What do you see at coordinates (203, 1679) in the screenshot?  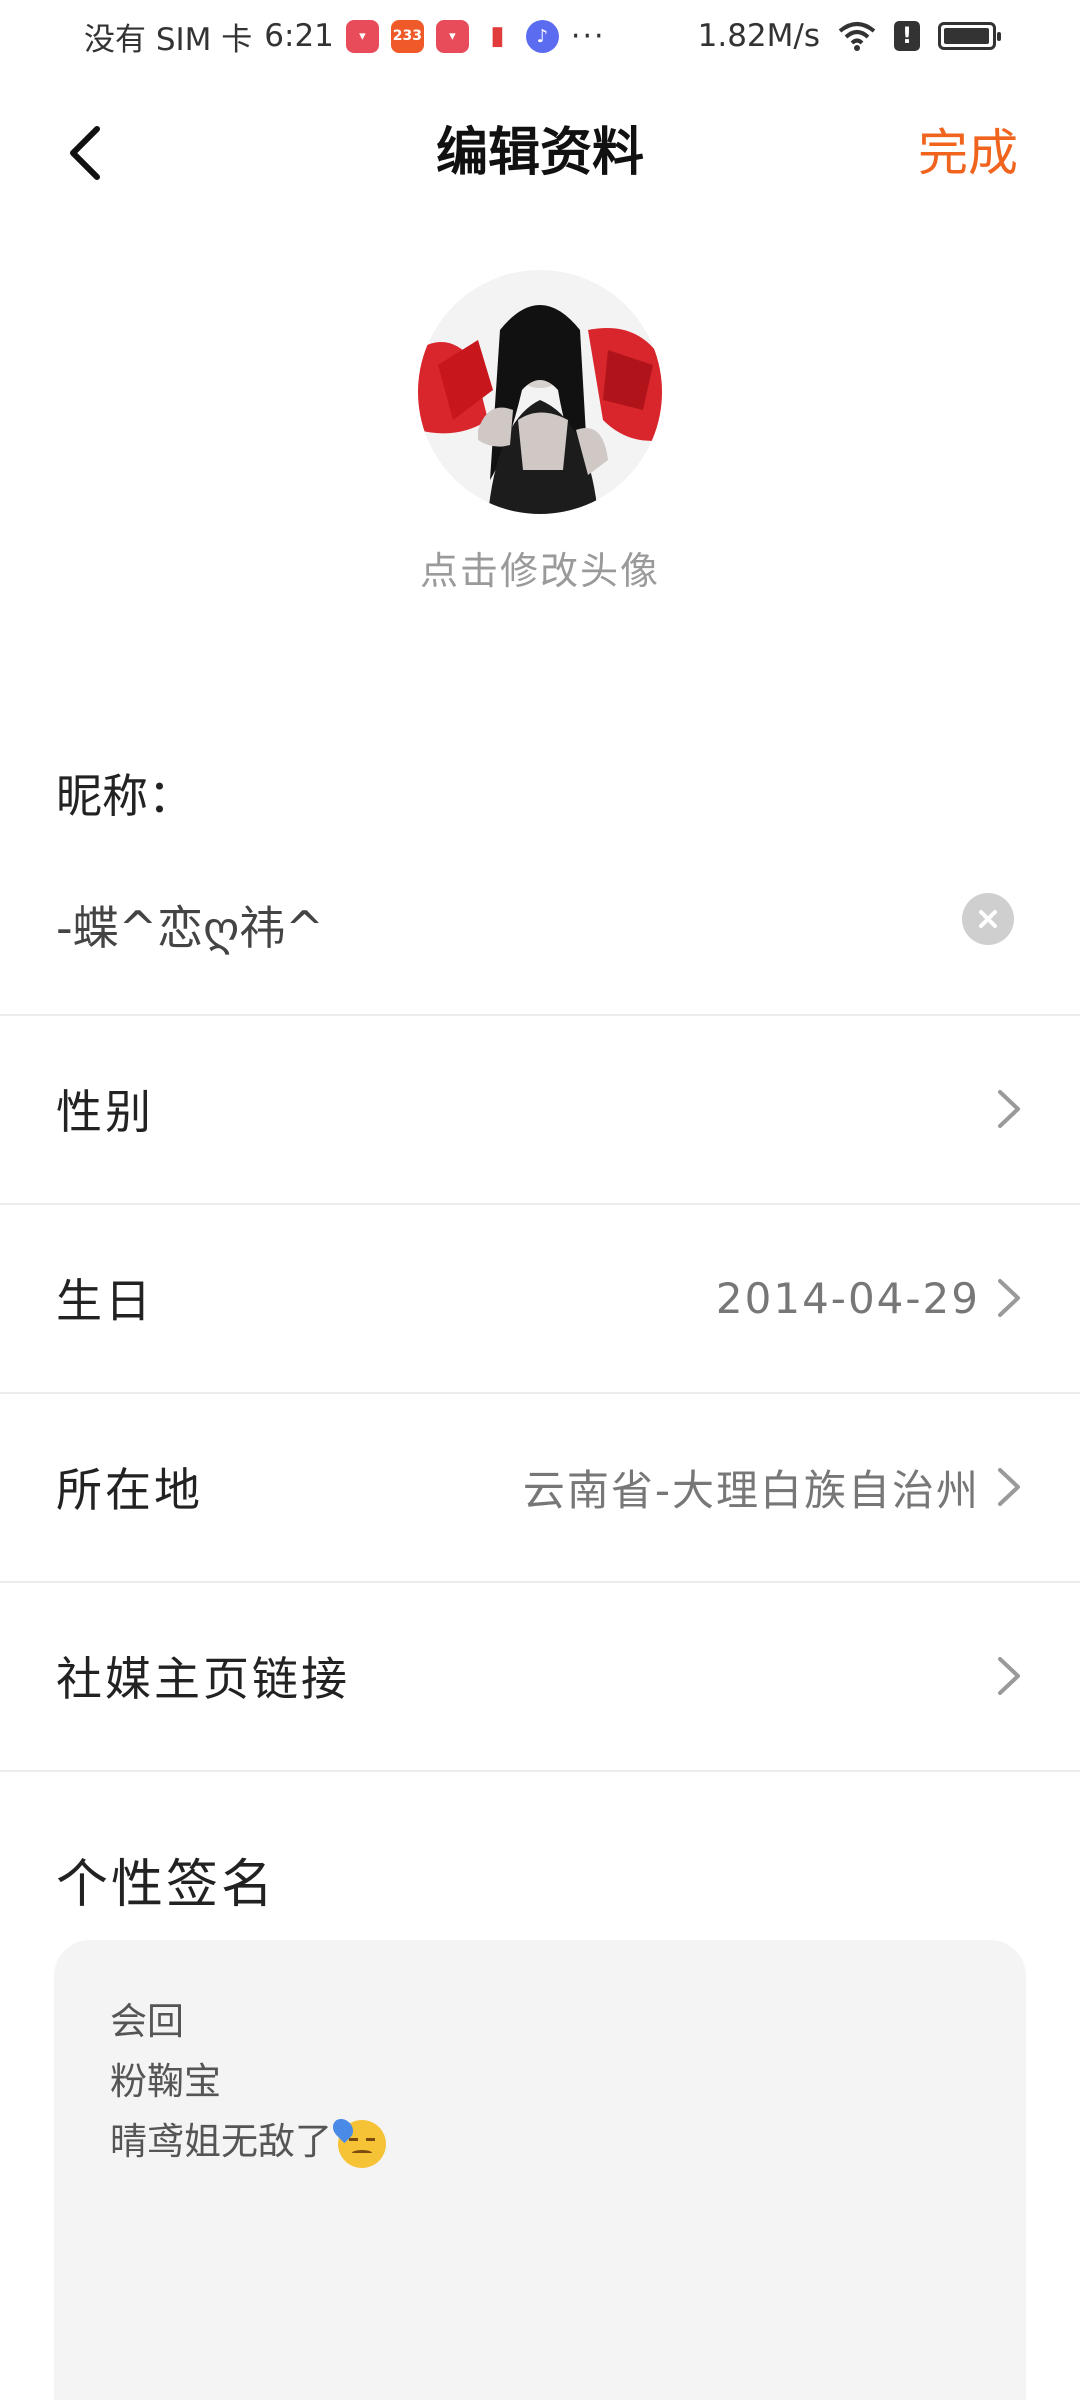 I see `row-label: 社媒主页链接` at bounding box center [203, 1679].